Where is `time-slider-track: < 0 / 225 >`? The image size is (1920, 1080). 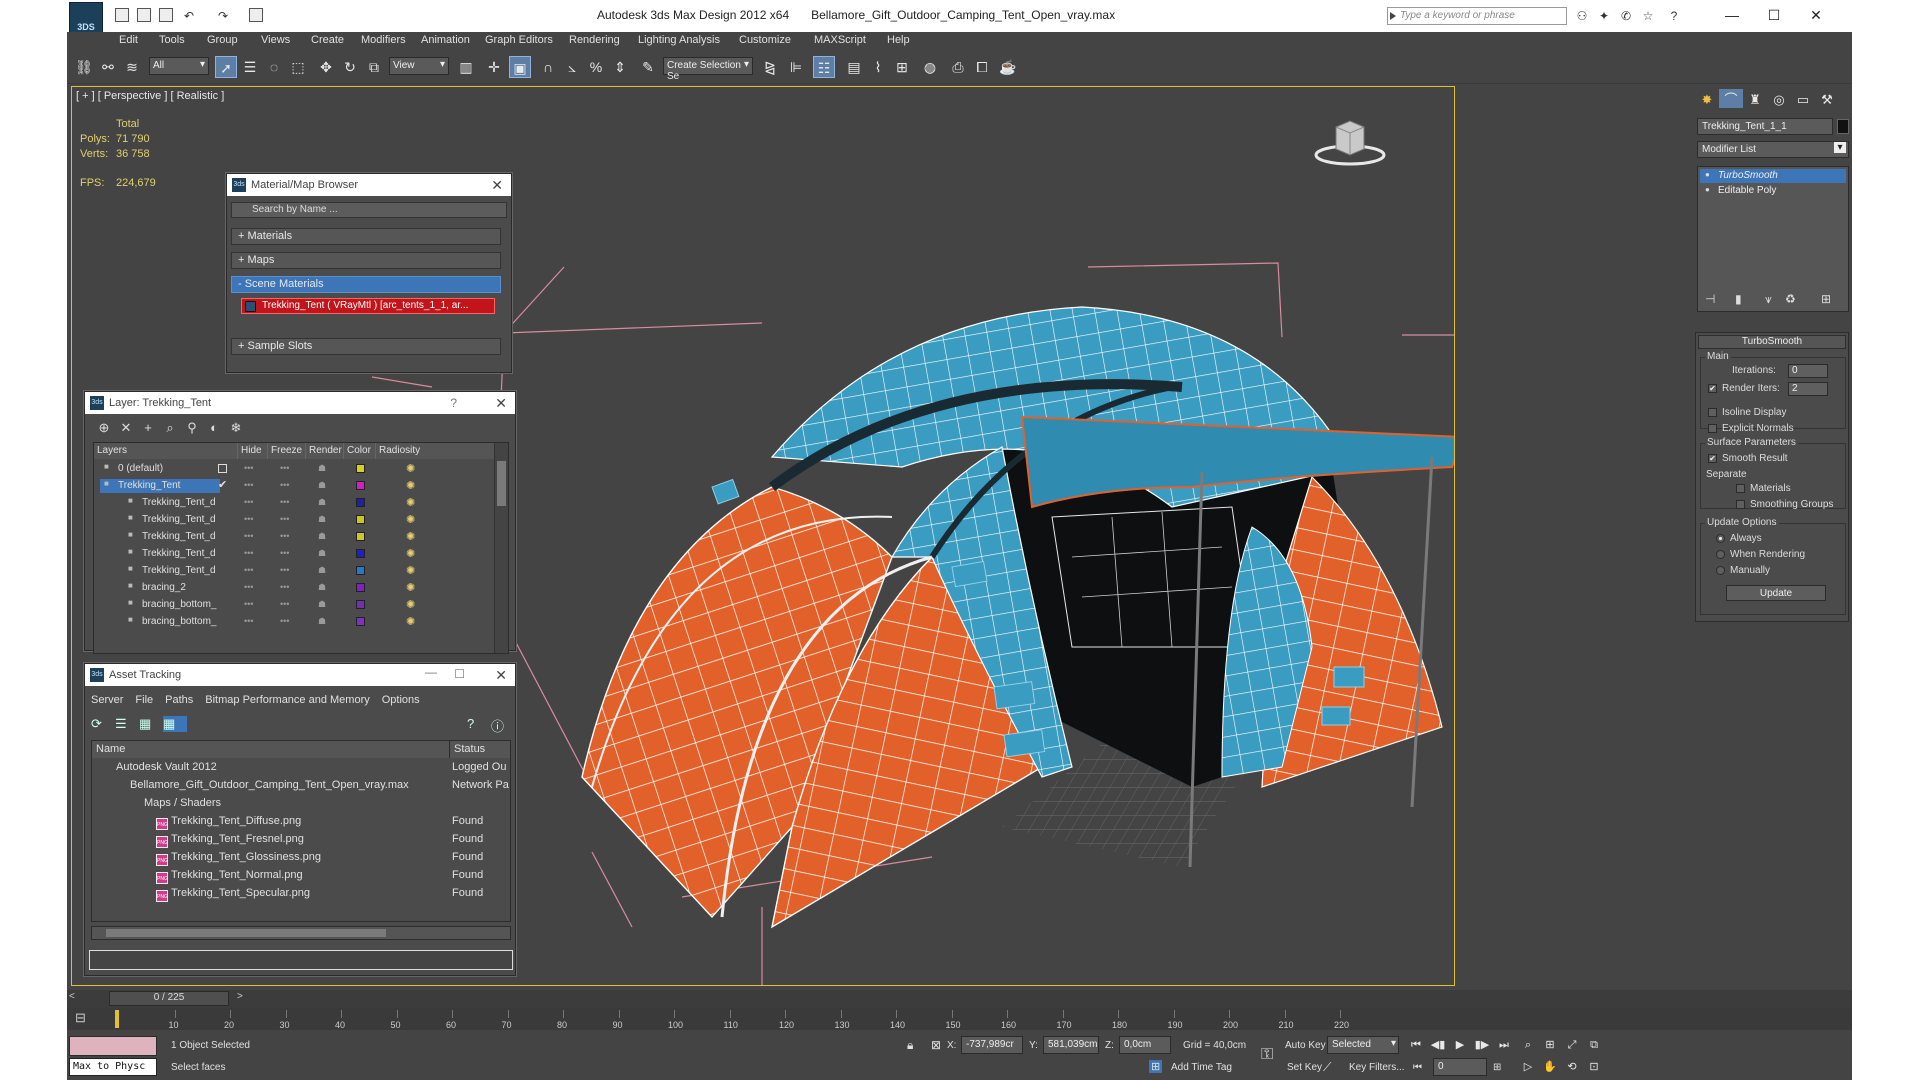 time-slider-track: < 0 / 225 > is located at coordinates (959, 999).